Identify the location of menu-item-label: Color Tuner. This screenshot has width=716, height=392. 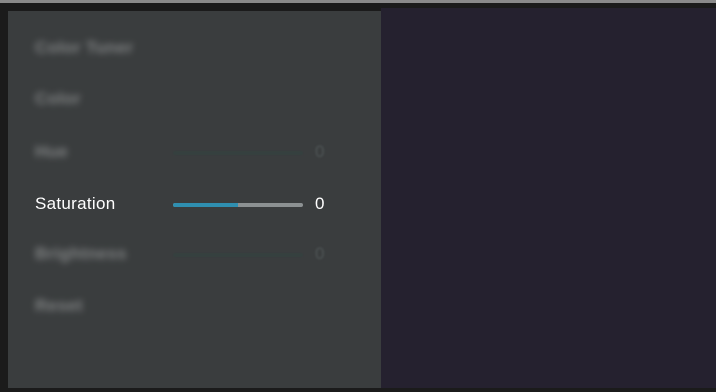
(84, 47).